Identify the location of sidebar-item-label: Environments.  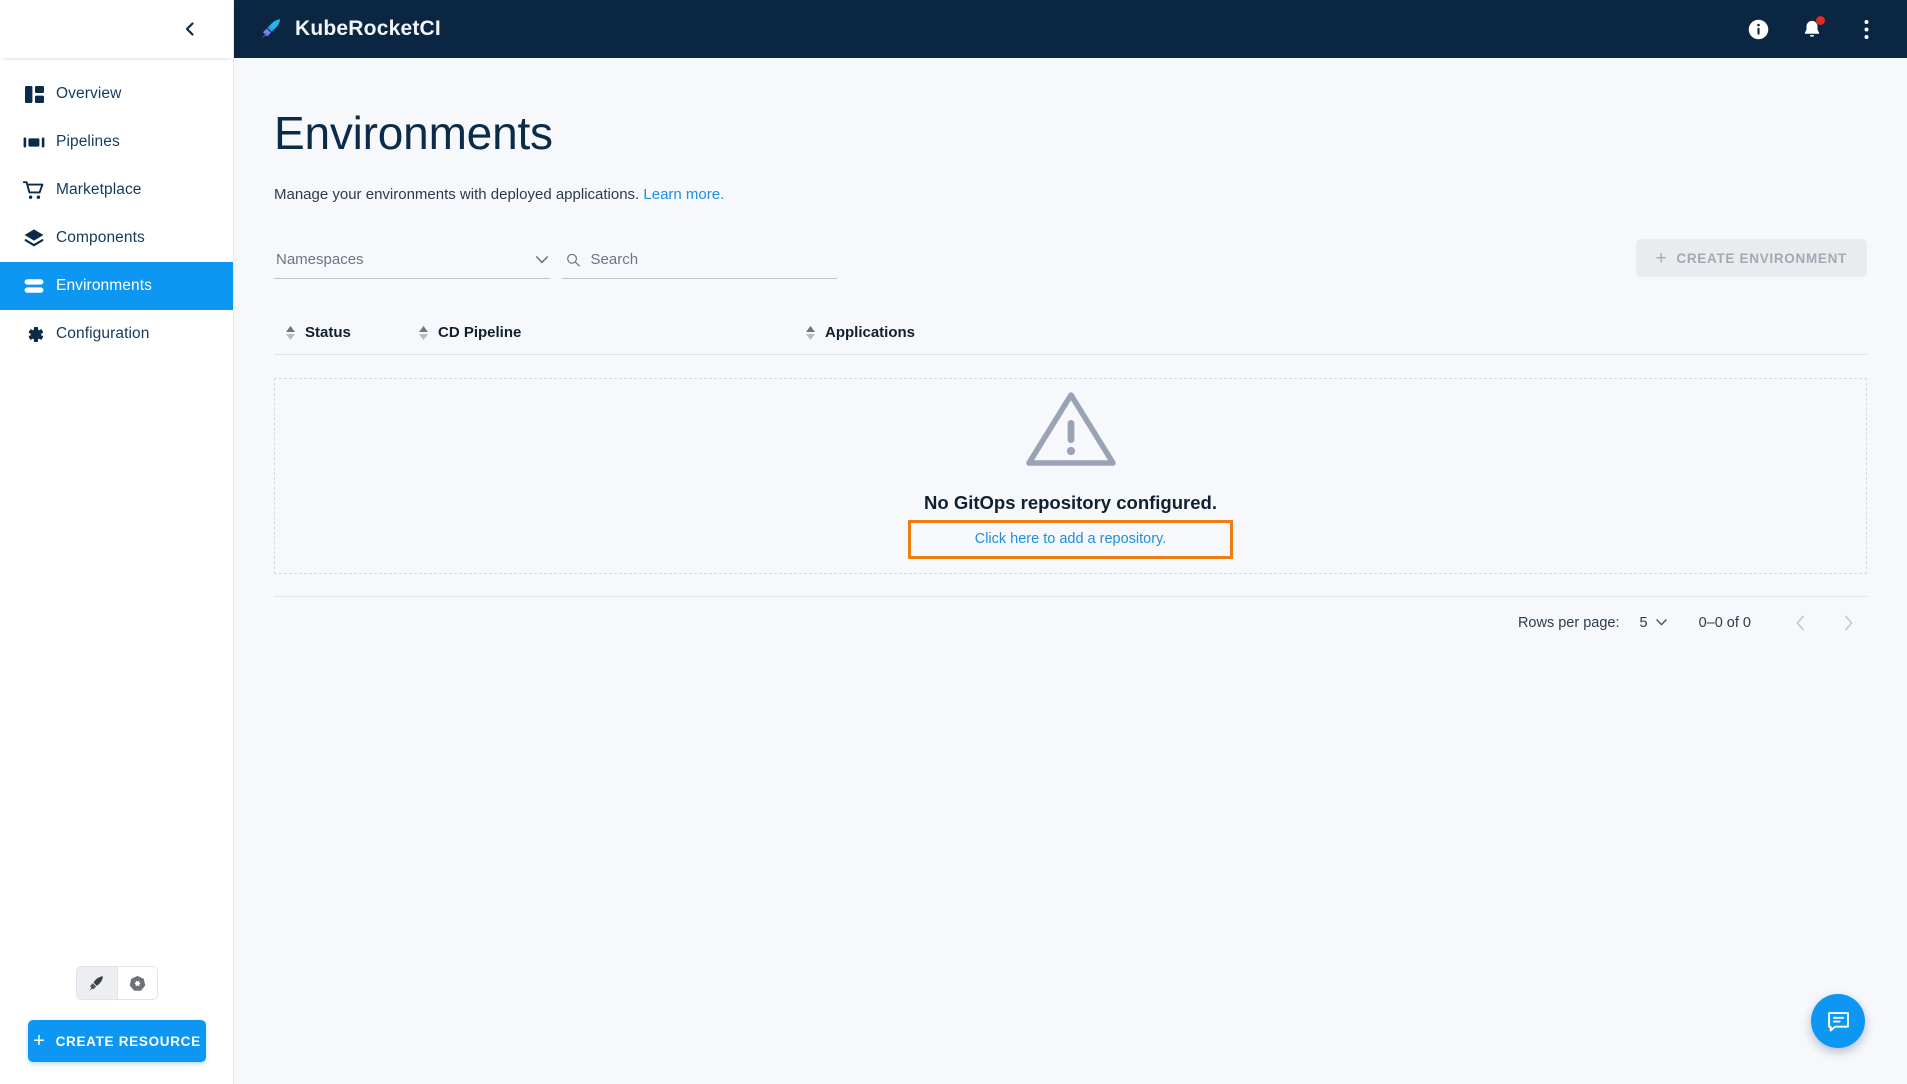
(104, 285).